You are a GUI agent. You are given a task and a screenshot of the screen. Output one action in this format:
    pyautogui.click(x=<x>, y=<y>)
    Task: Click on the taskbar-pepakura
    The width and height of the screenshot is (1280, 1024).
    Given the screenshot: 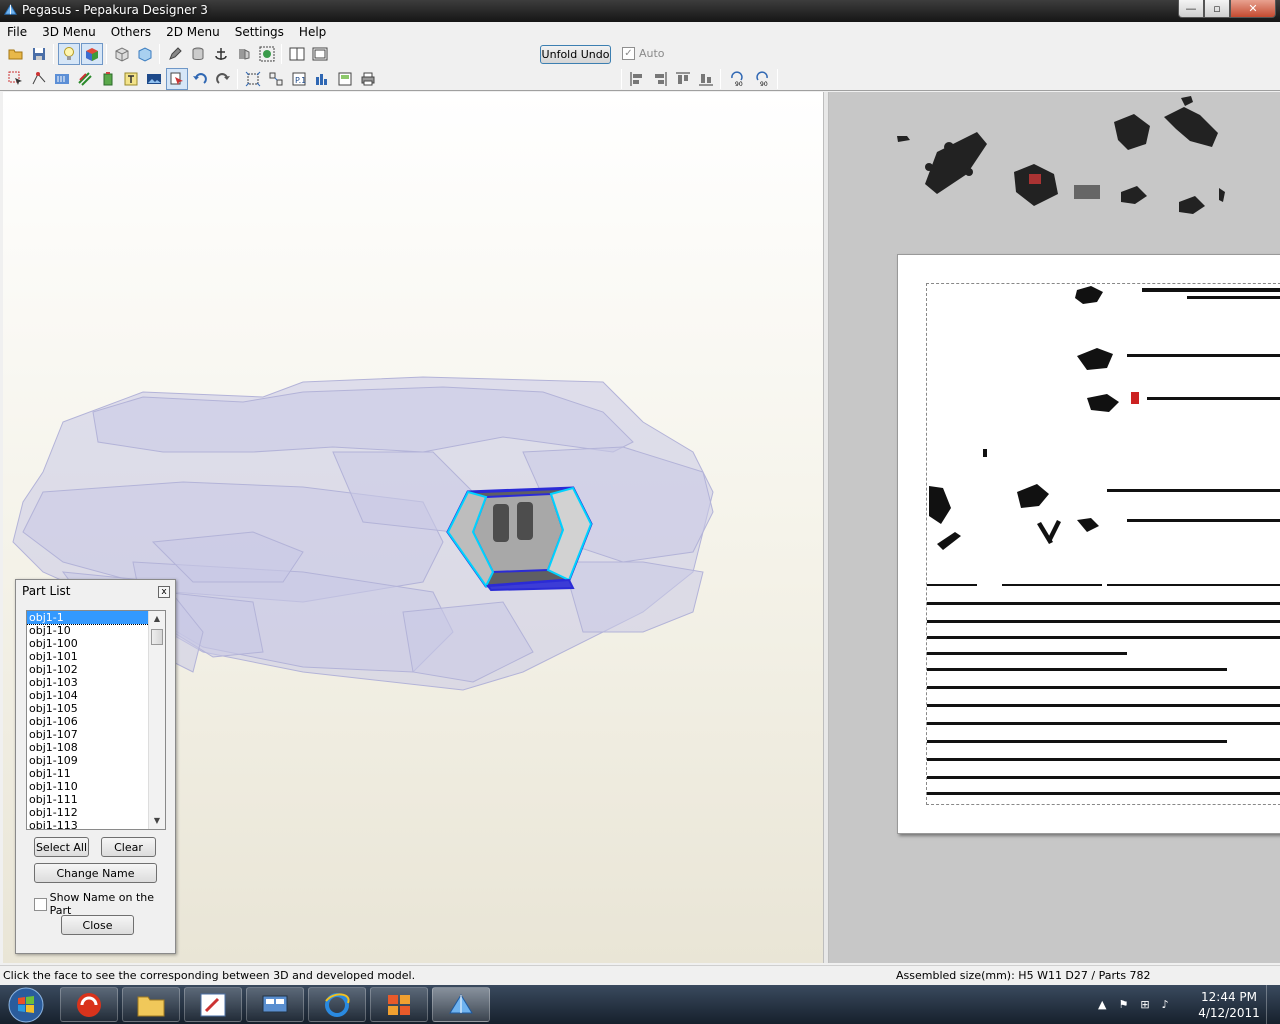 What is the action you would take?
    pyautogui.click(x=461, y=1004)
    